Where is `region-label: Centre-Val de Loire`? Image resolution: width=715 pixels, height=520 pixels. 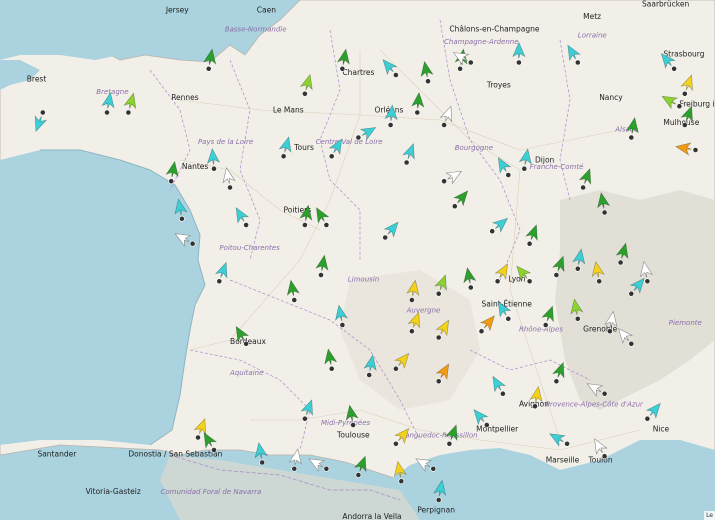 region-label: Centre-Val de Loire is located at coordinates (349, 142).